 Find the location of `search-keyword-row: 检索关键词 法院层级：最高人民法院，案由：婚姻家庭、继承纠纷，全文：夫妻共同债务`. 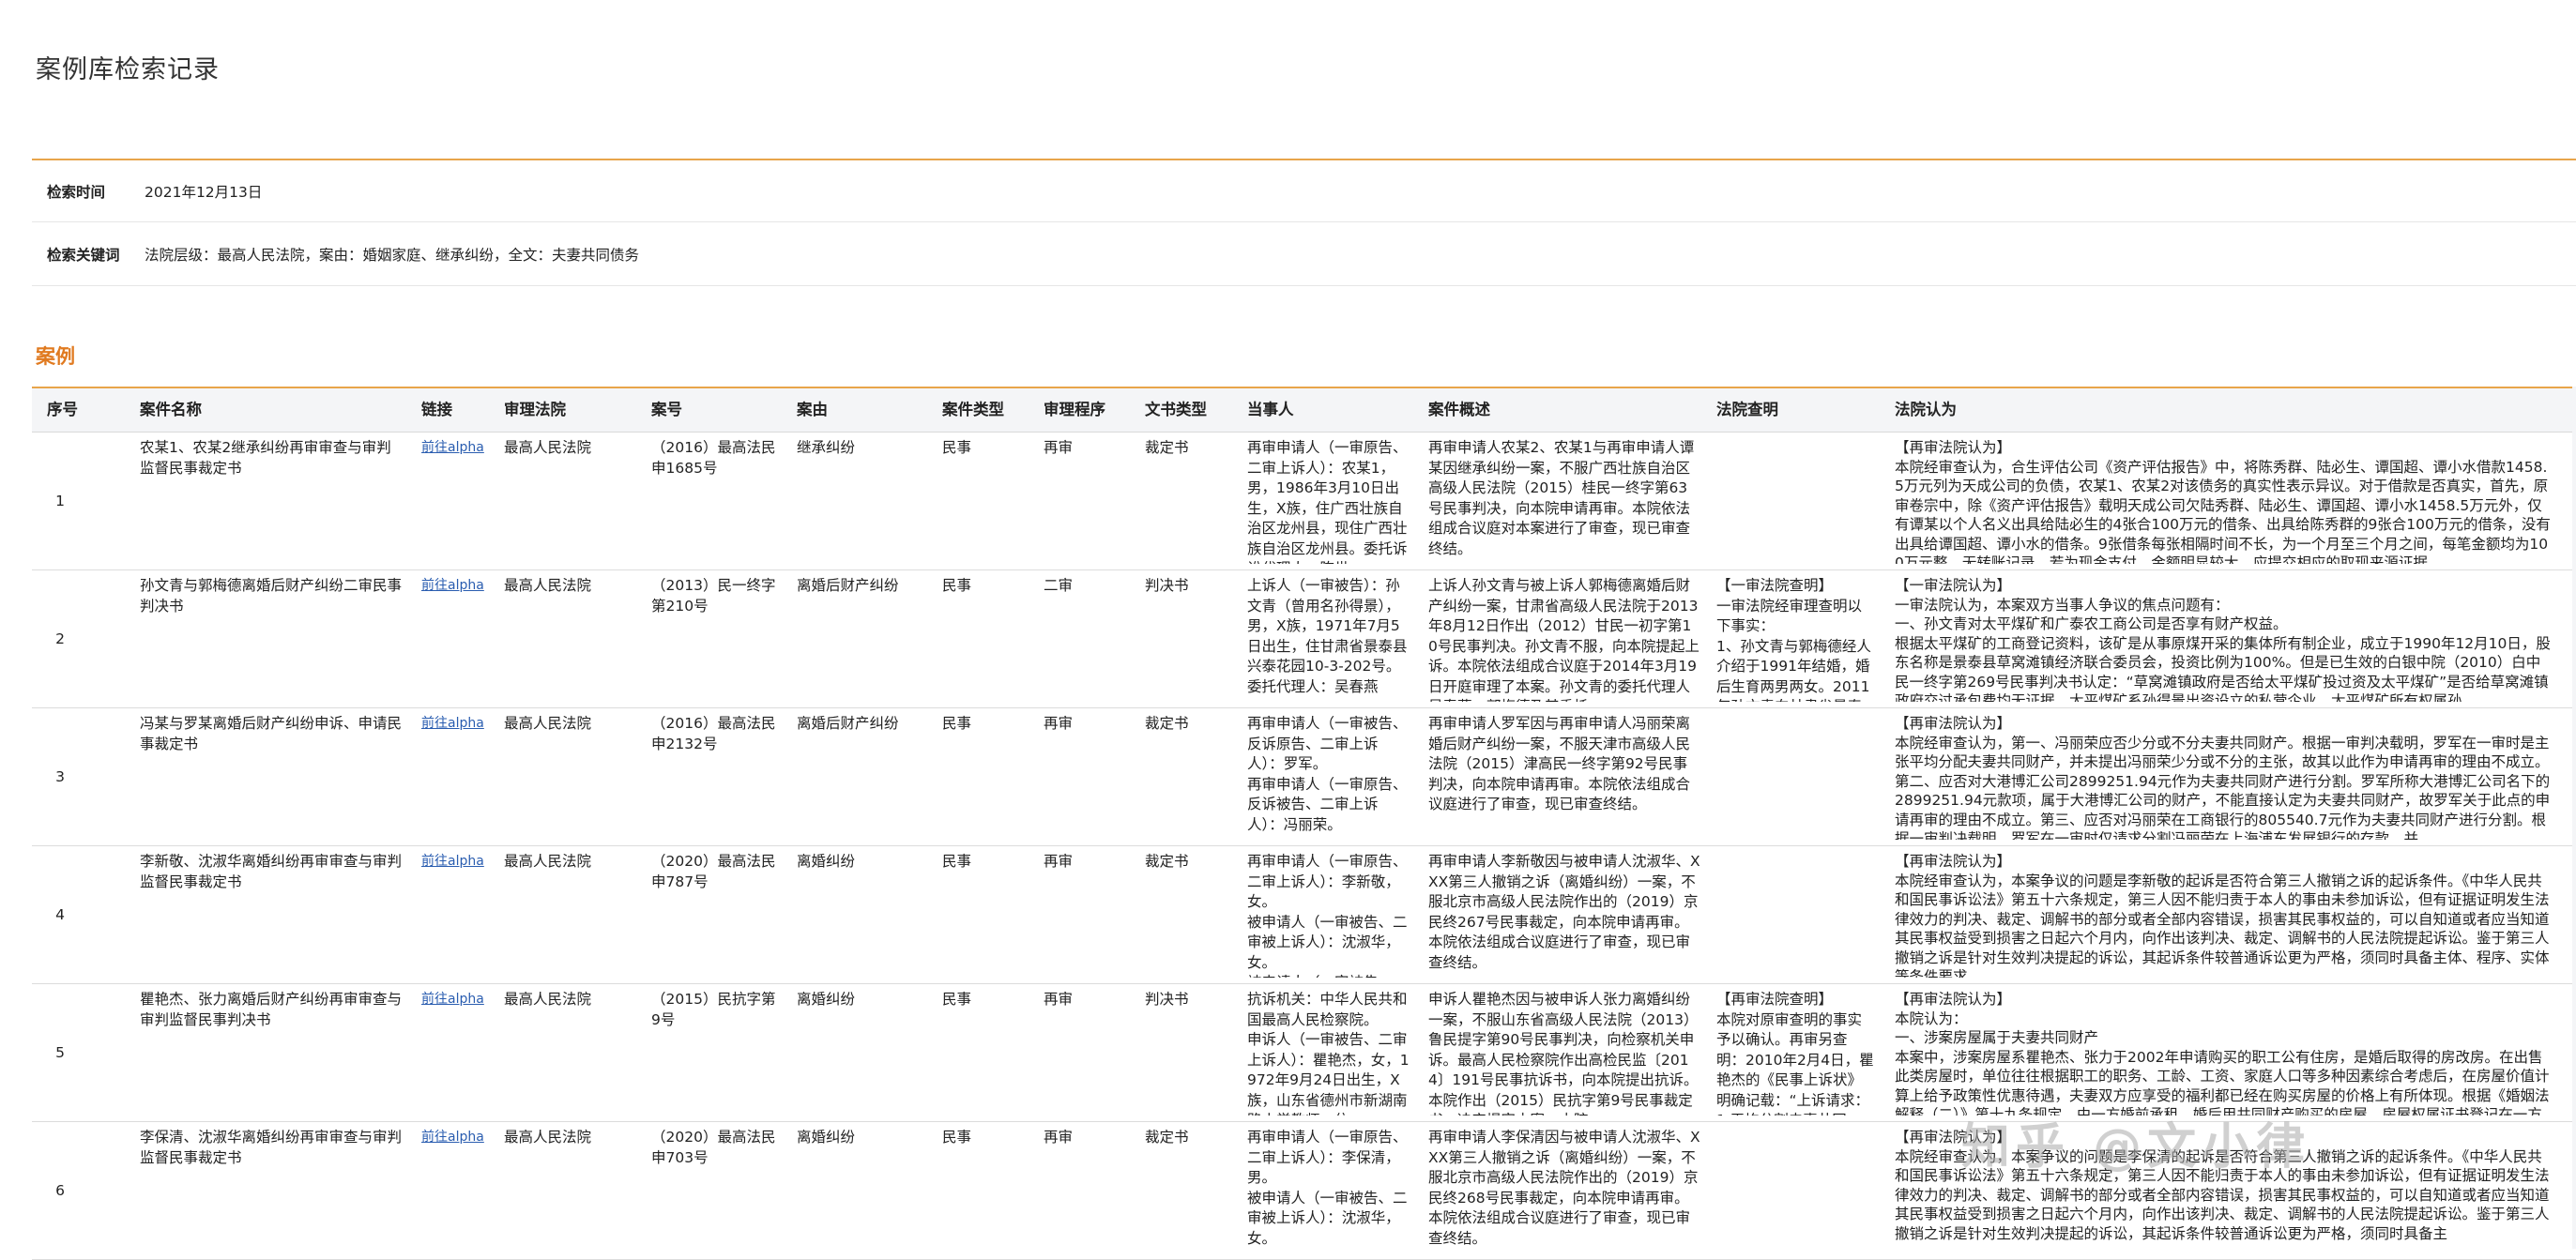

search-keyword-row: 检索关键词 法院层级：最高人民法院，案由：婚姻家庭、继承纠纷，全文：夫妻共同债务 is located at coordinates (1304, 255).